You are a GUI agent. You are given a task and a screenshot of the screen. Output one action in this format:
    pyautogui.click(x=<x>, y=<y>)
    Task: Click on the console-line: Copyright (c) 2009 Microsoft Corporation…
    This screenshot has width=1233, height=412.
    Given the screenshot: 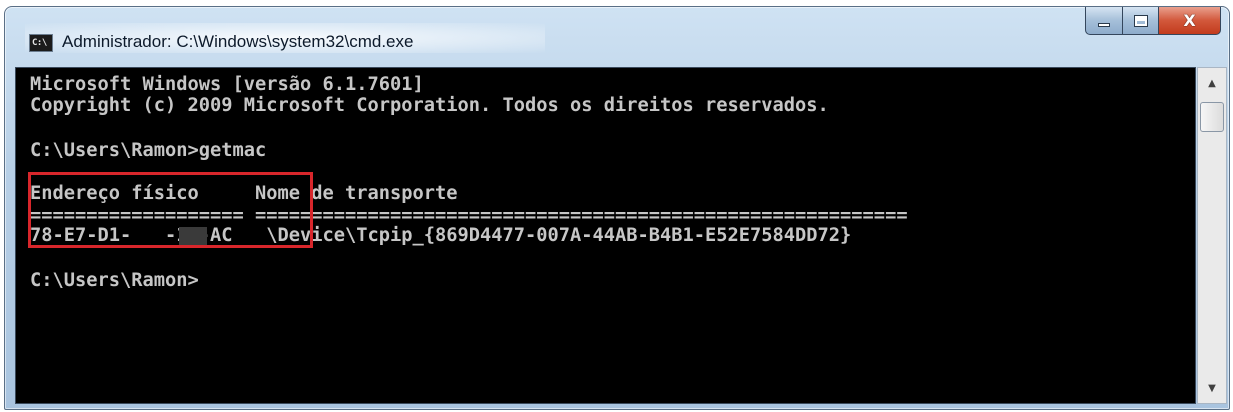 What is the action you would take?
    pyautogui.click(x=429, y=105)
    